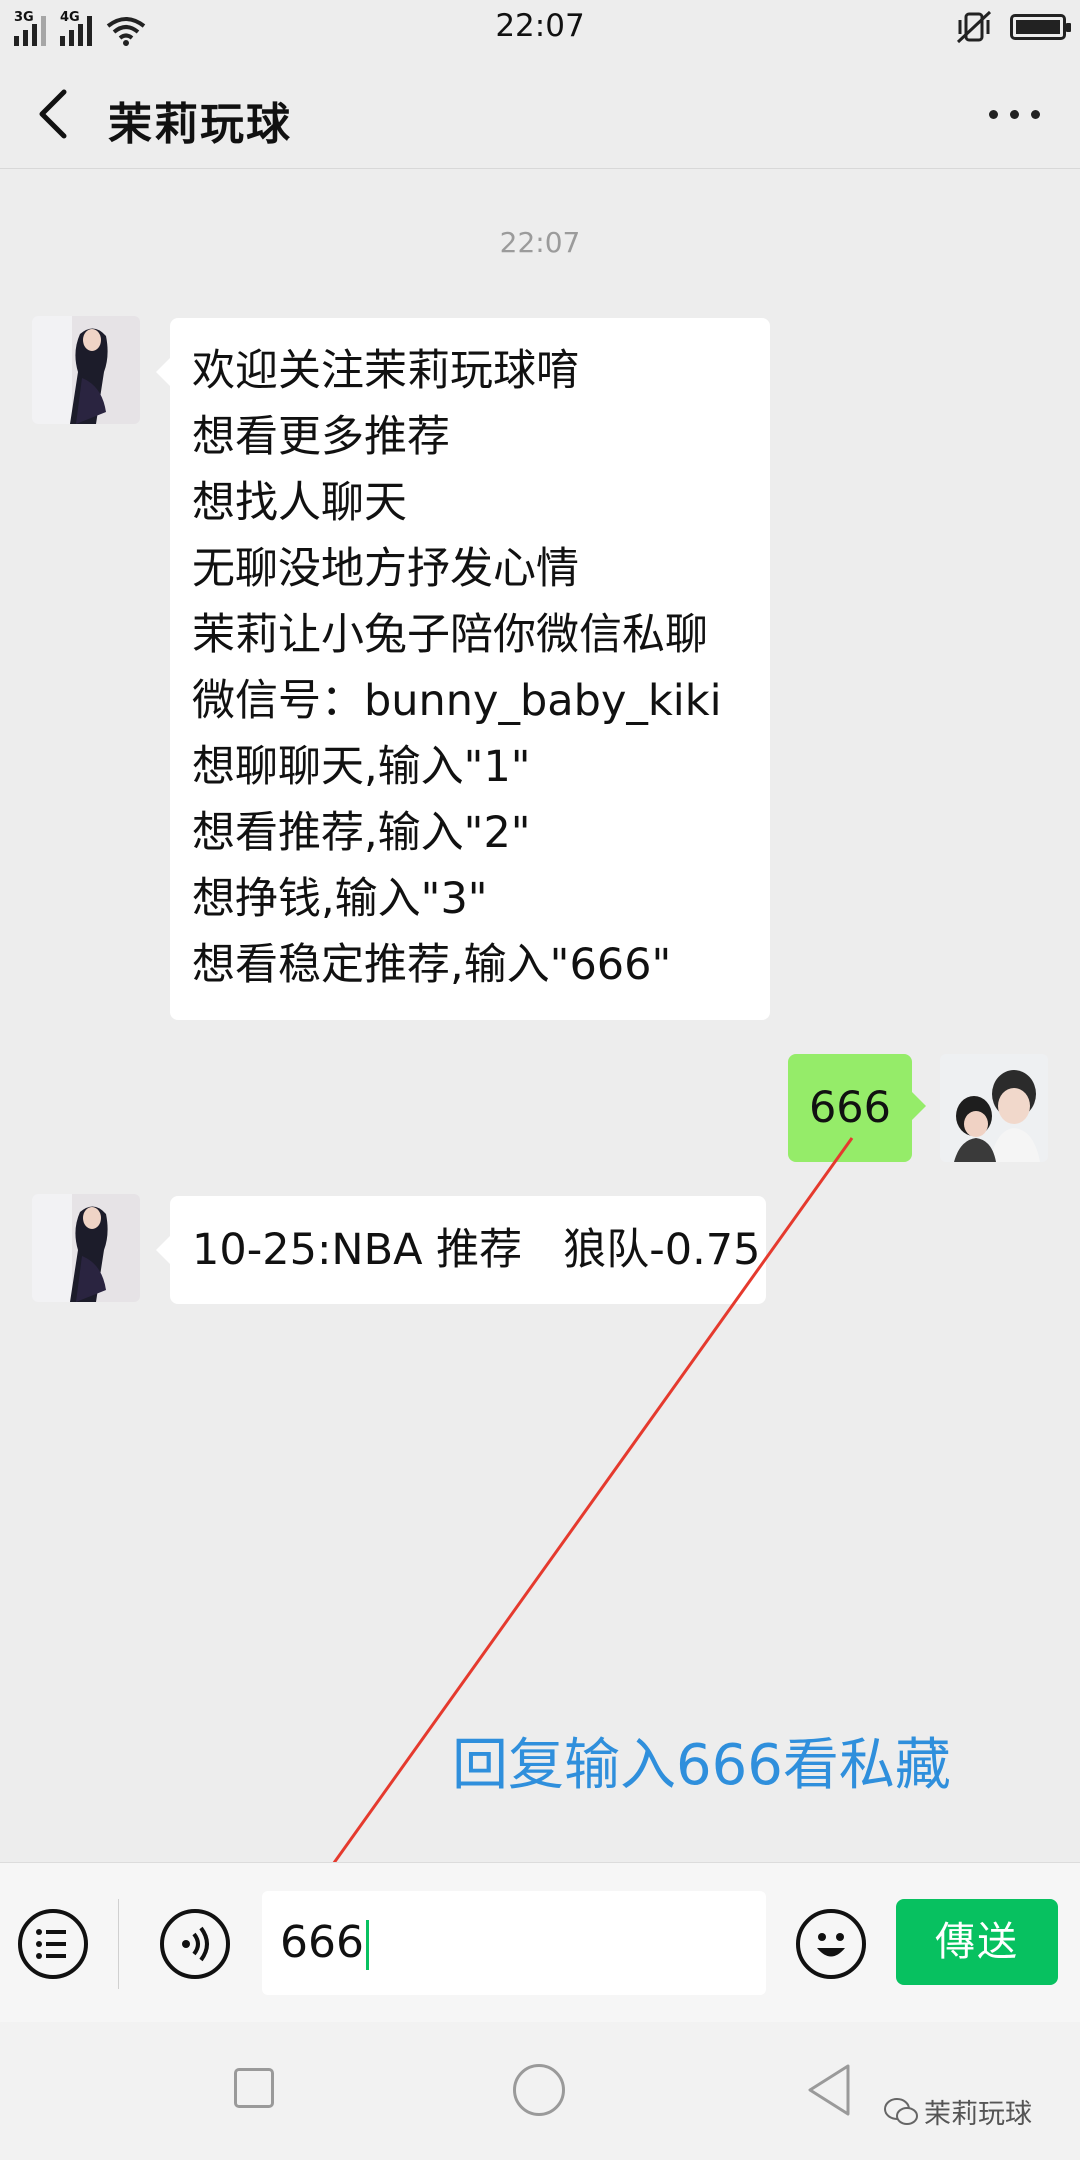 This screenshot has height=2160, width=1080. I want to click on avatar-image-couple, so click(994, 1108).